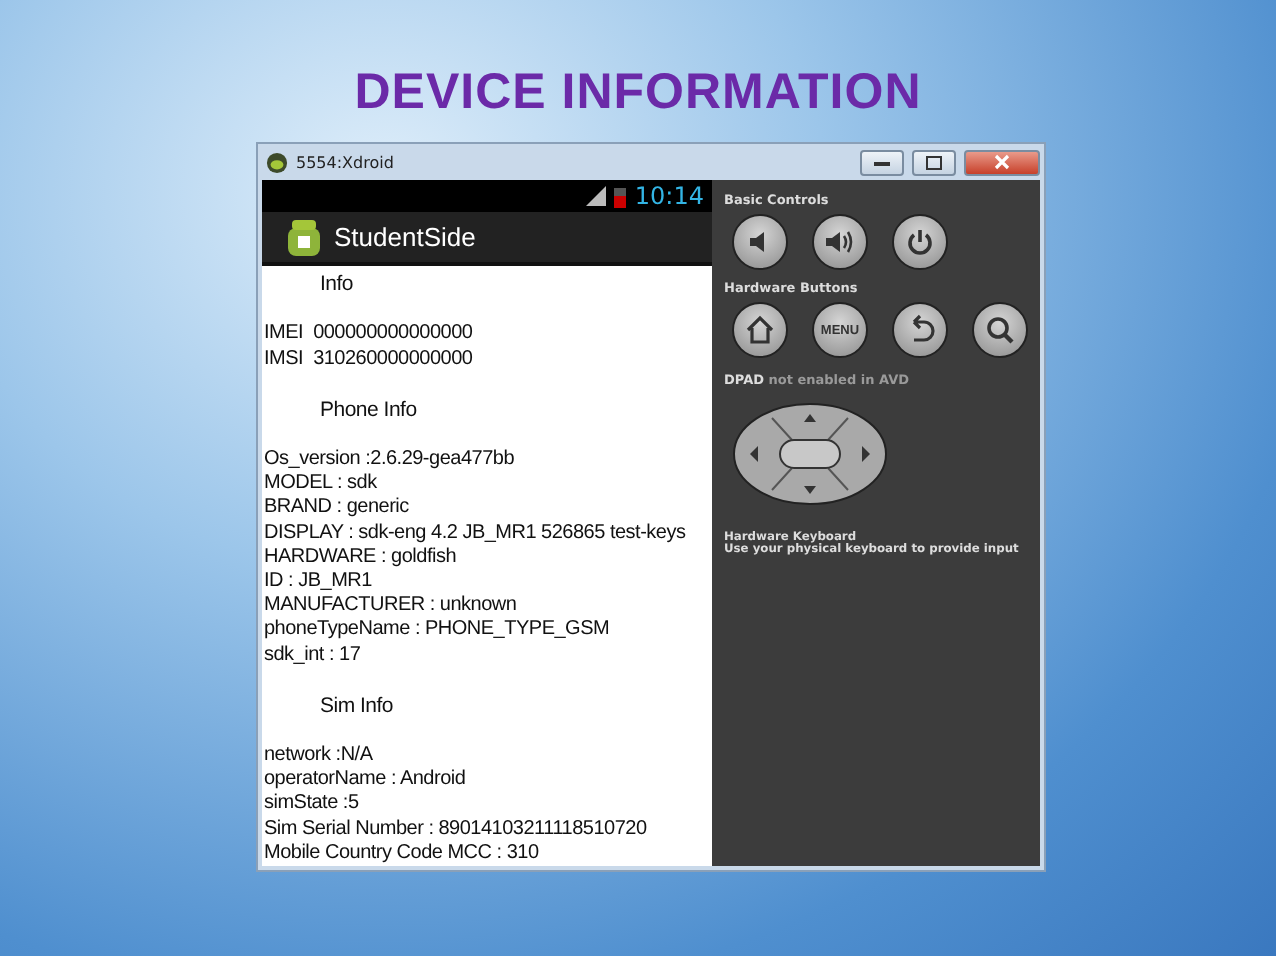 Image resolution: width=1276 pixels, height=956 pixels. I want to click on section-heading: Sim Info, so click(357, 705).